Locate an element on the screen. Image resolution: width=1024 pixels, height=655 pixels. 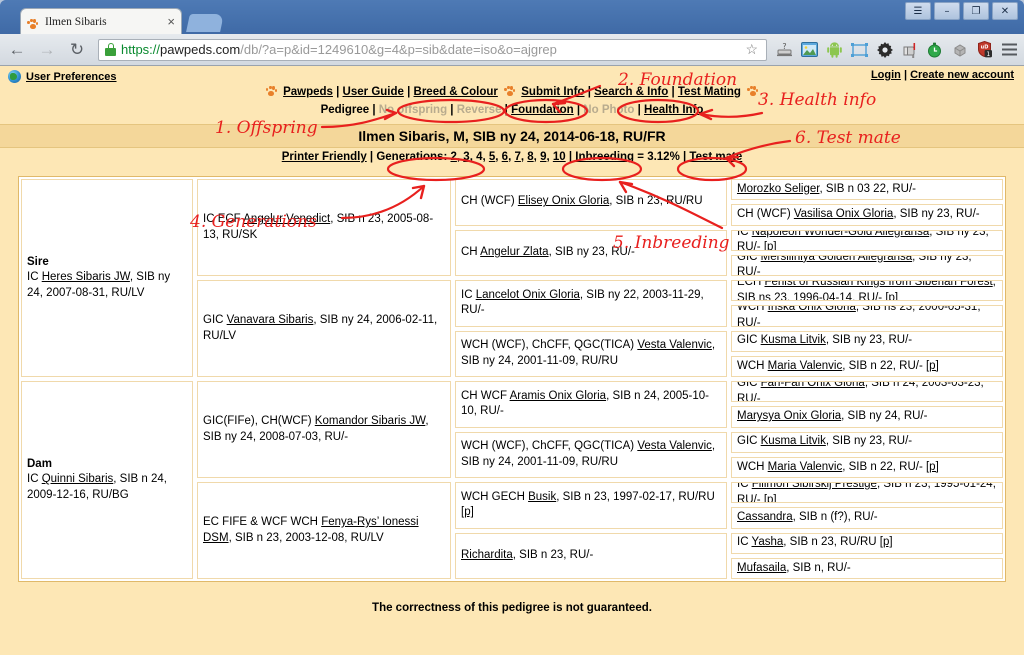
shield-blocker-icon: uD 1 is located at coordinates (984, 50).